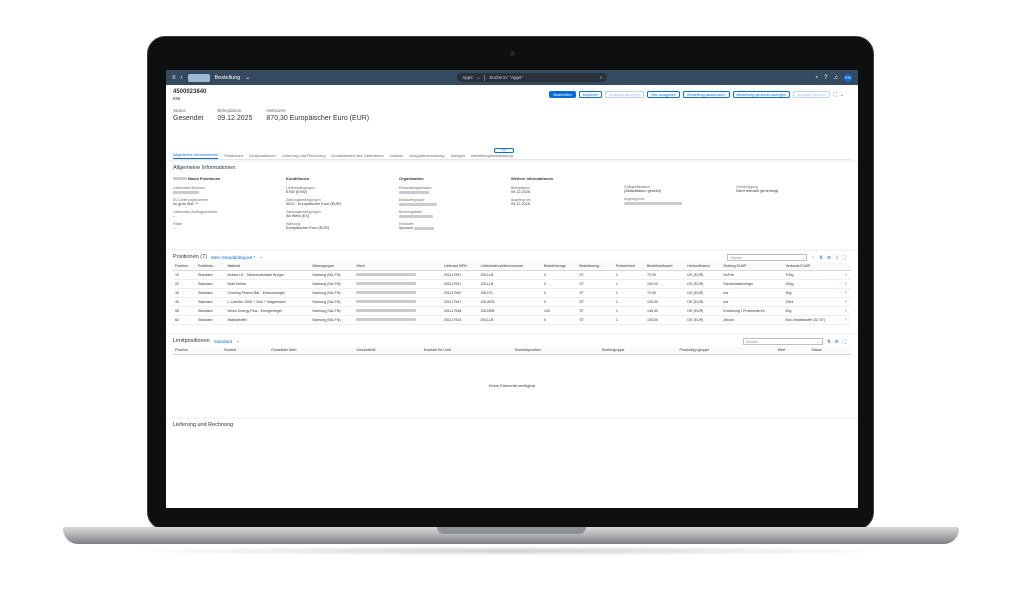 This screenshot has height=589, width=1024. What do you see at coordinates (268, 267) in the screenshot?
I see `column-header: Material` at bounding box center [268, 267].